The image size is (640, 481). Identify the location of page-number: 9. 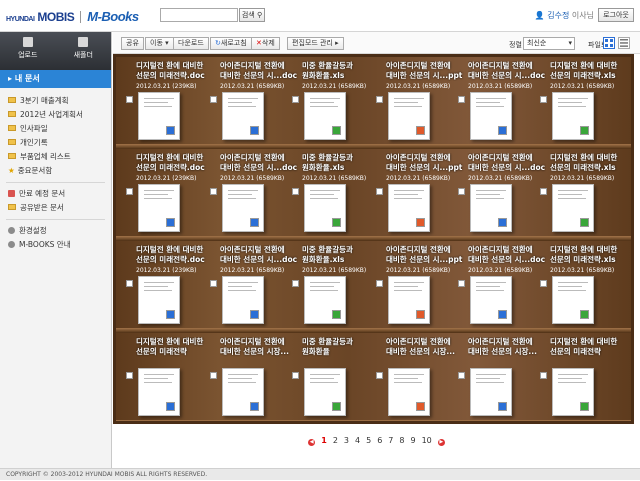
(412, 440).